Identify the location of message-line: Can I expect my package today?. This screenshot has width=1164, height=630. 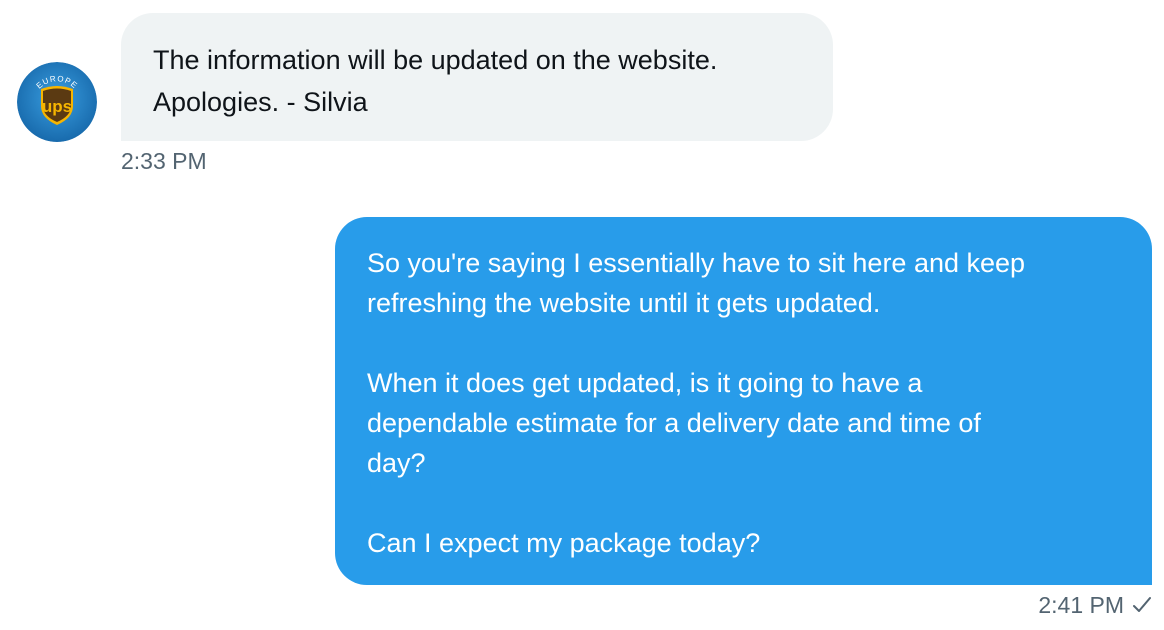
(564, 543).